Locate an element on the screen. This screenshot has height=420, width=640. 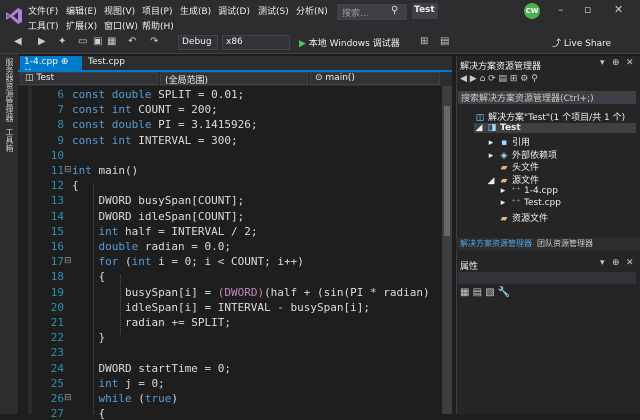
code-line: int main() is located at coordinates (105, 170).